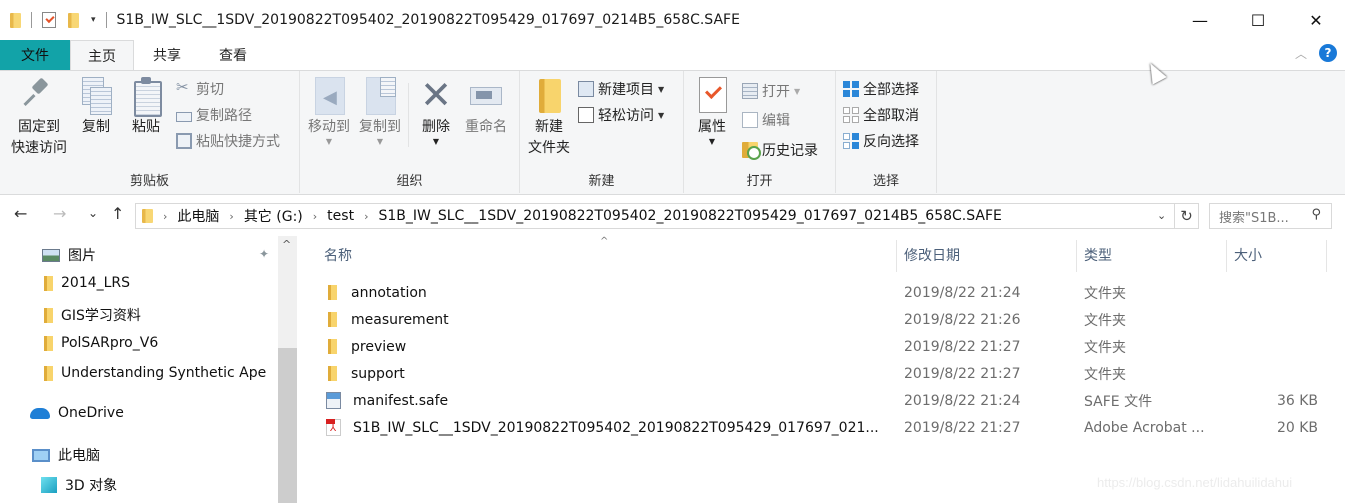  What do you see at coordinates (264, 254) in the screenshot?
I see `pinned-icon: ✦` at bounding box center [264, 254].